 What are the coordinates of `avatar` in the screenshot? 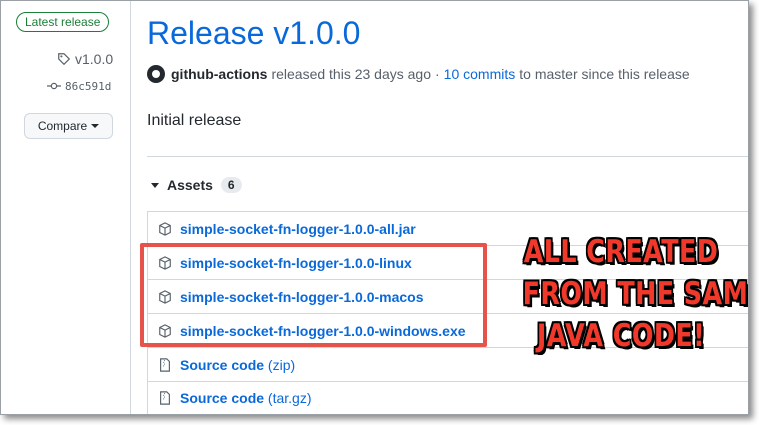 It's located at (156, 74).